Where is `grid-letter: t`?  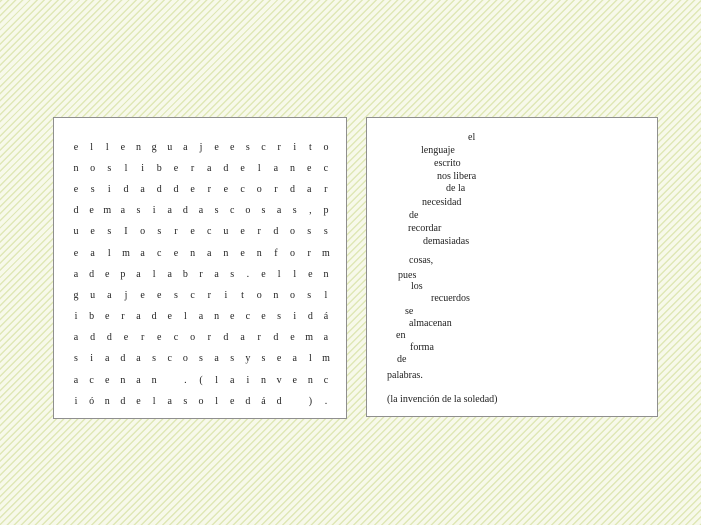 grid-letter: t is located at coordinates (310, 147).